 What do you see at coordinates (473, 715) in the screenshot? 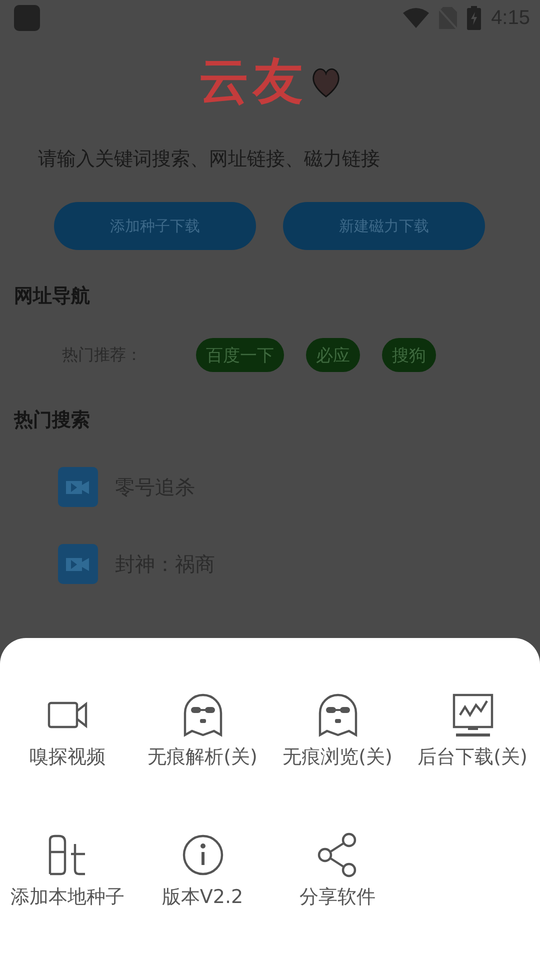
I see `monitor-chart-icon` at bounding box center [473, 715].